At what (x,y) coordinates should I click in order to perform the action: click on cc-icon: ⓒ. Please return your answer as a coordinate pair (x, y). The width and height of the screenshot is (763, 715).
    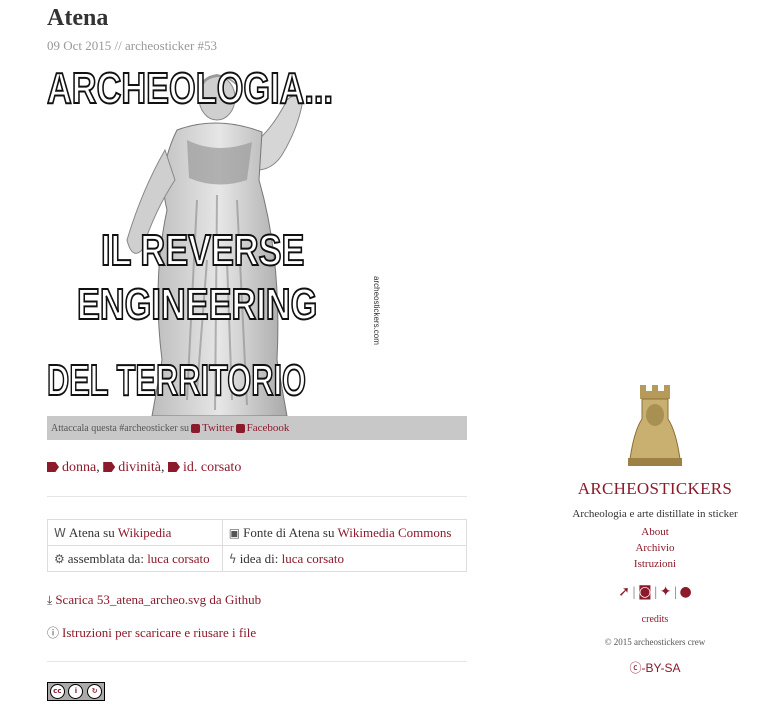
    Looking at the image, I should click on (635, 668).